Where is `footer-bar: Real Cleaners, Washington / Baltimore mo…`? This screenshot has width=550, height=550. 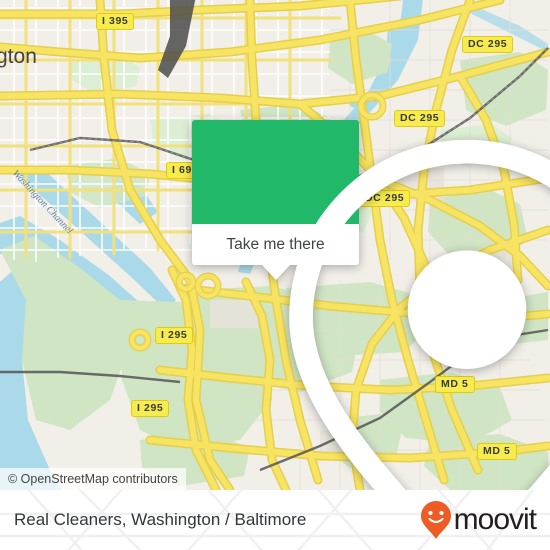 footer-bar: Real Cleaners, Washington / Baltimore mo… is located at coordinates (275, 520).